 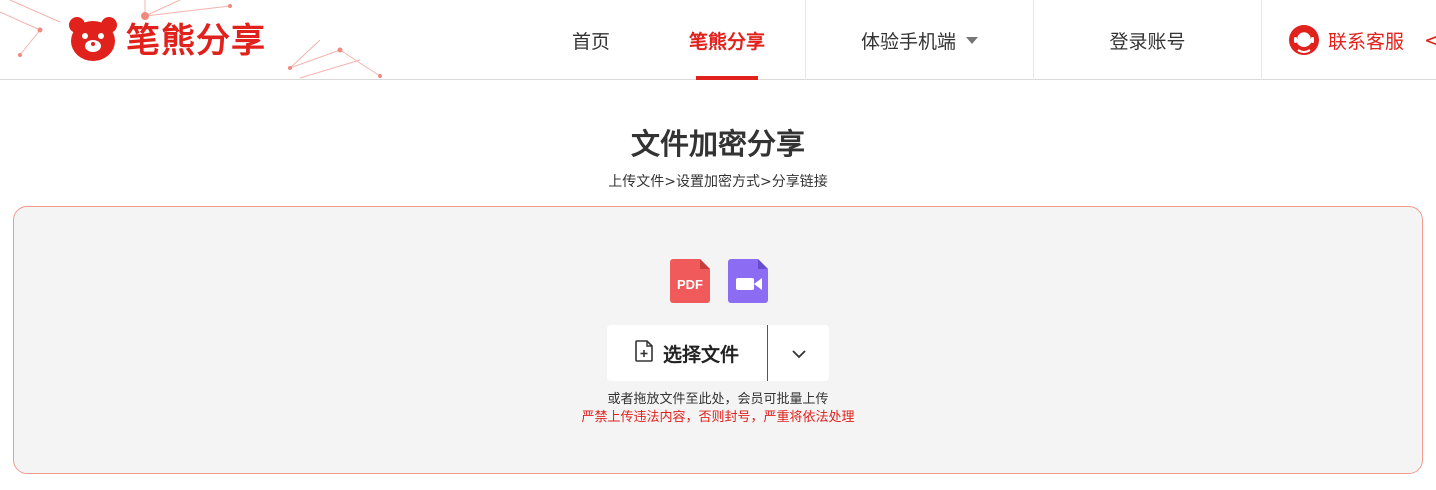 I want to click on nav-item-login: 登录账号, so click(x=1147, y=40).